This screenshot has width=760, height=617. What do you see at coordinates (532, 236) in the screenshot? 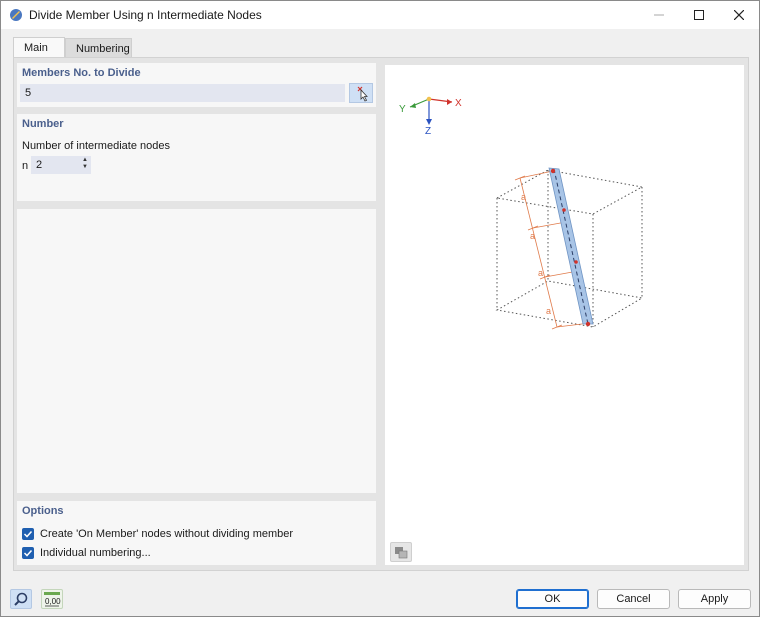
I see `dim-label-a2: a` at bounding box center [532, 236].